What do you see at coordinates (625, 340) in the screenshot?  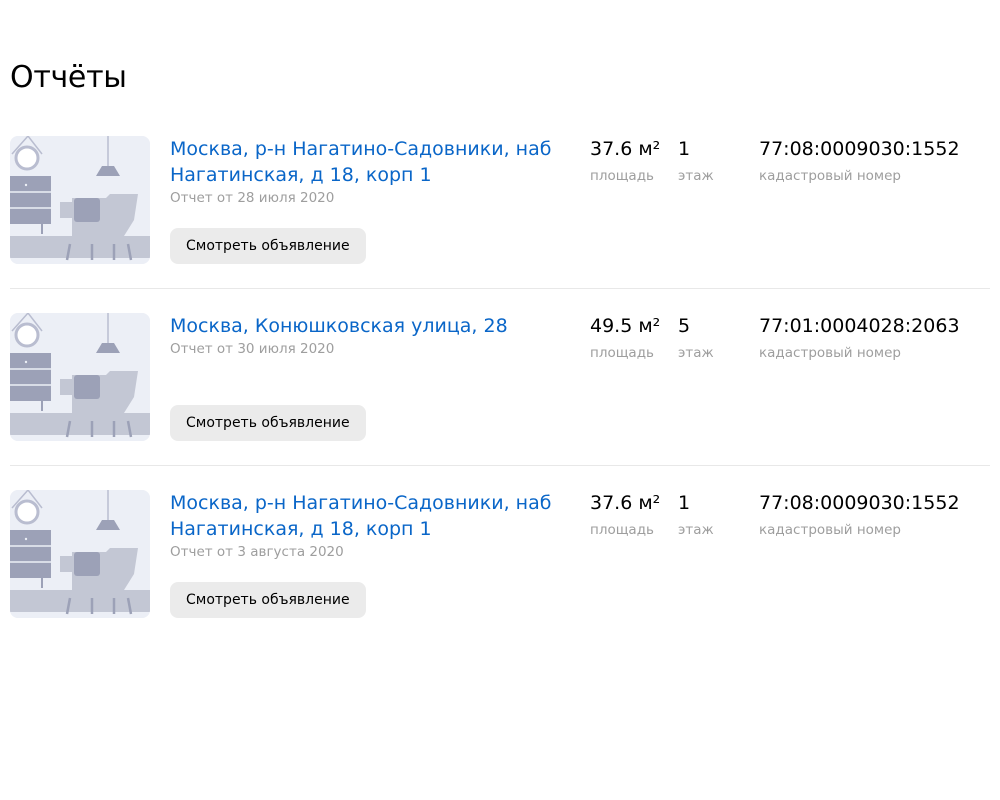 I see `area-stat: 49.5 м² площадь` at bounding box center [625, 340].